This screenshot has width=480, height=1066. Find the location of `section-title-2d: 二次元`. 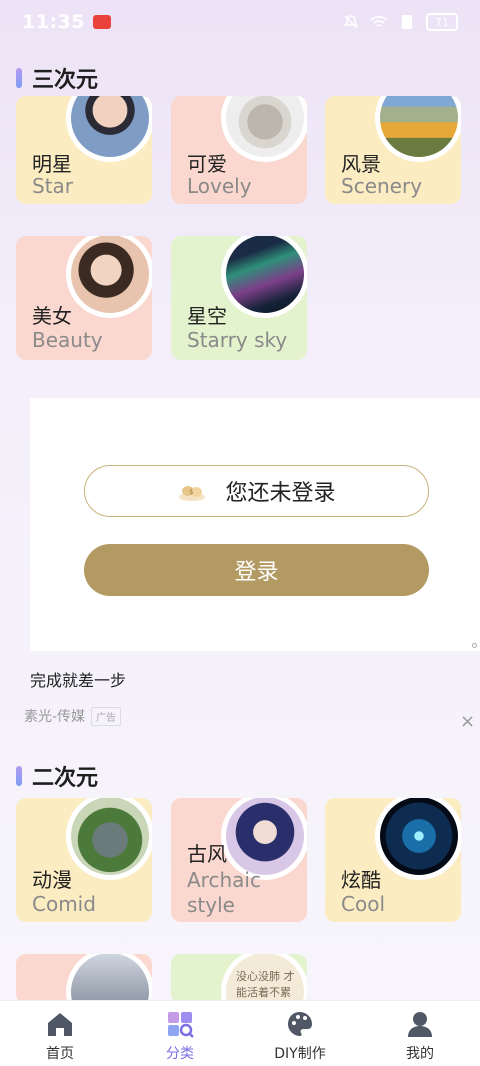

section-title-2d: 二次元 is located at coordinates (57, 776).